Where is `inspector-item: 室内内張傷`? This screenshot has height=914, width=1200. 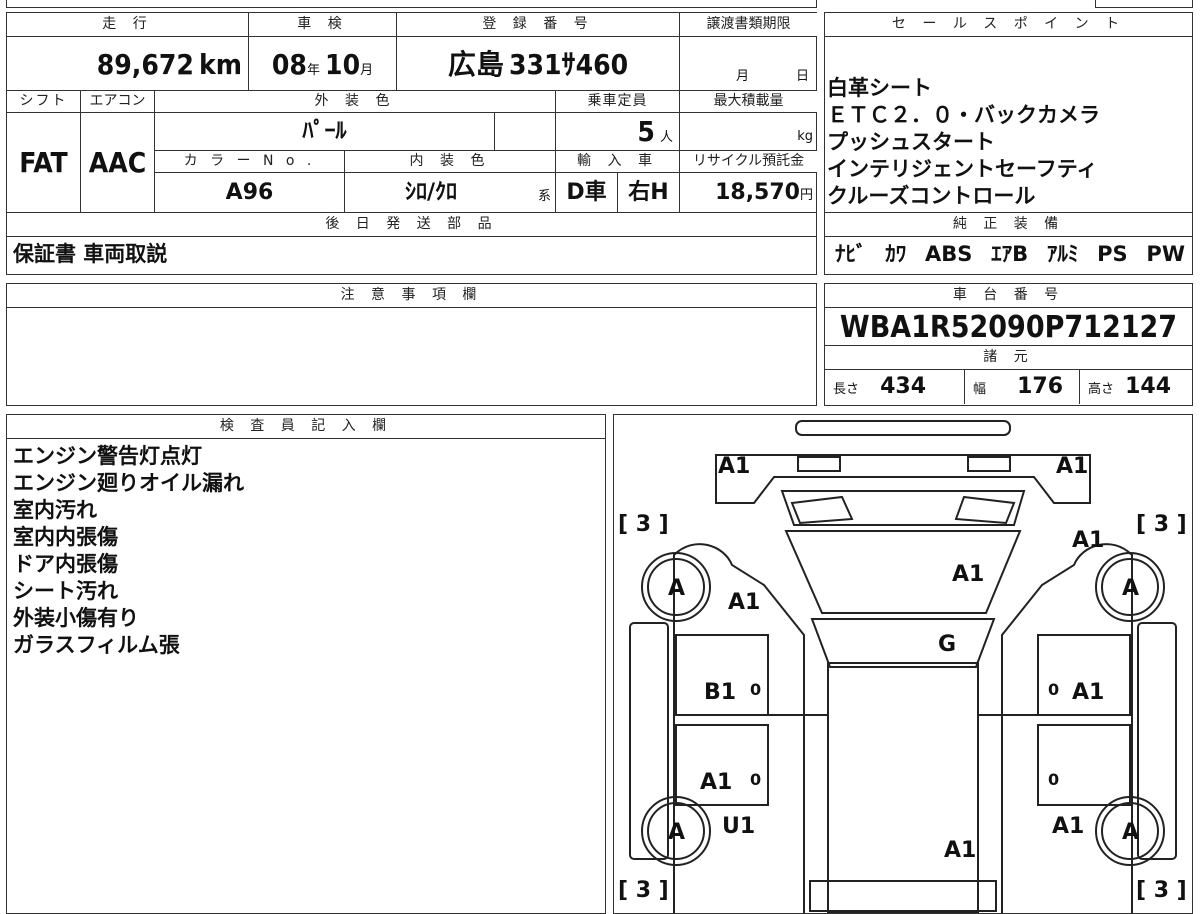
inspector-item: 室内内張傷 is located at coordinates (65, 537).